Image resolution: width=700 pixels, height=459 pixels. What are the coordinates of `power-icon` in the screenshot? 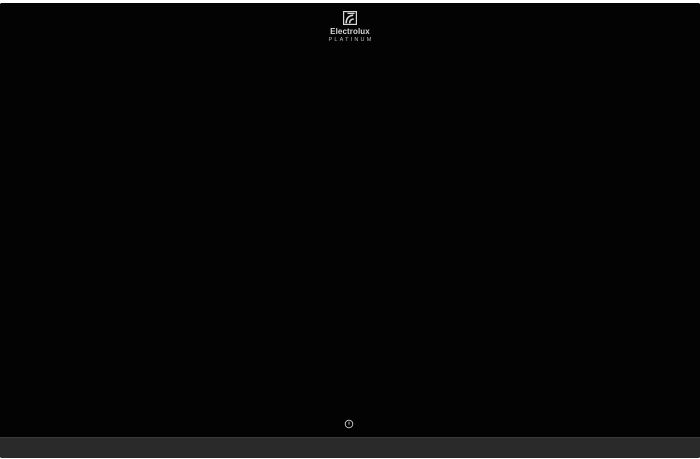 It's located at (349, 424).